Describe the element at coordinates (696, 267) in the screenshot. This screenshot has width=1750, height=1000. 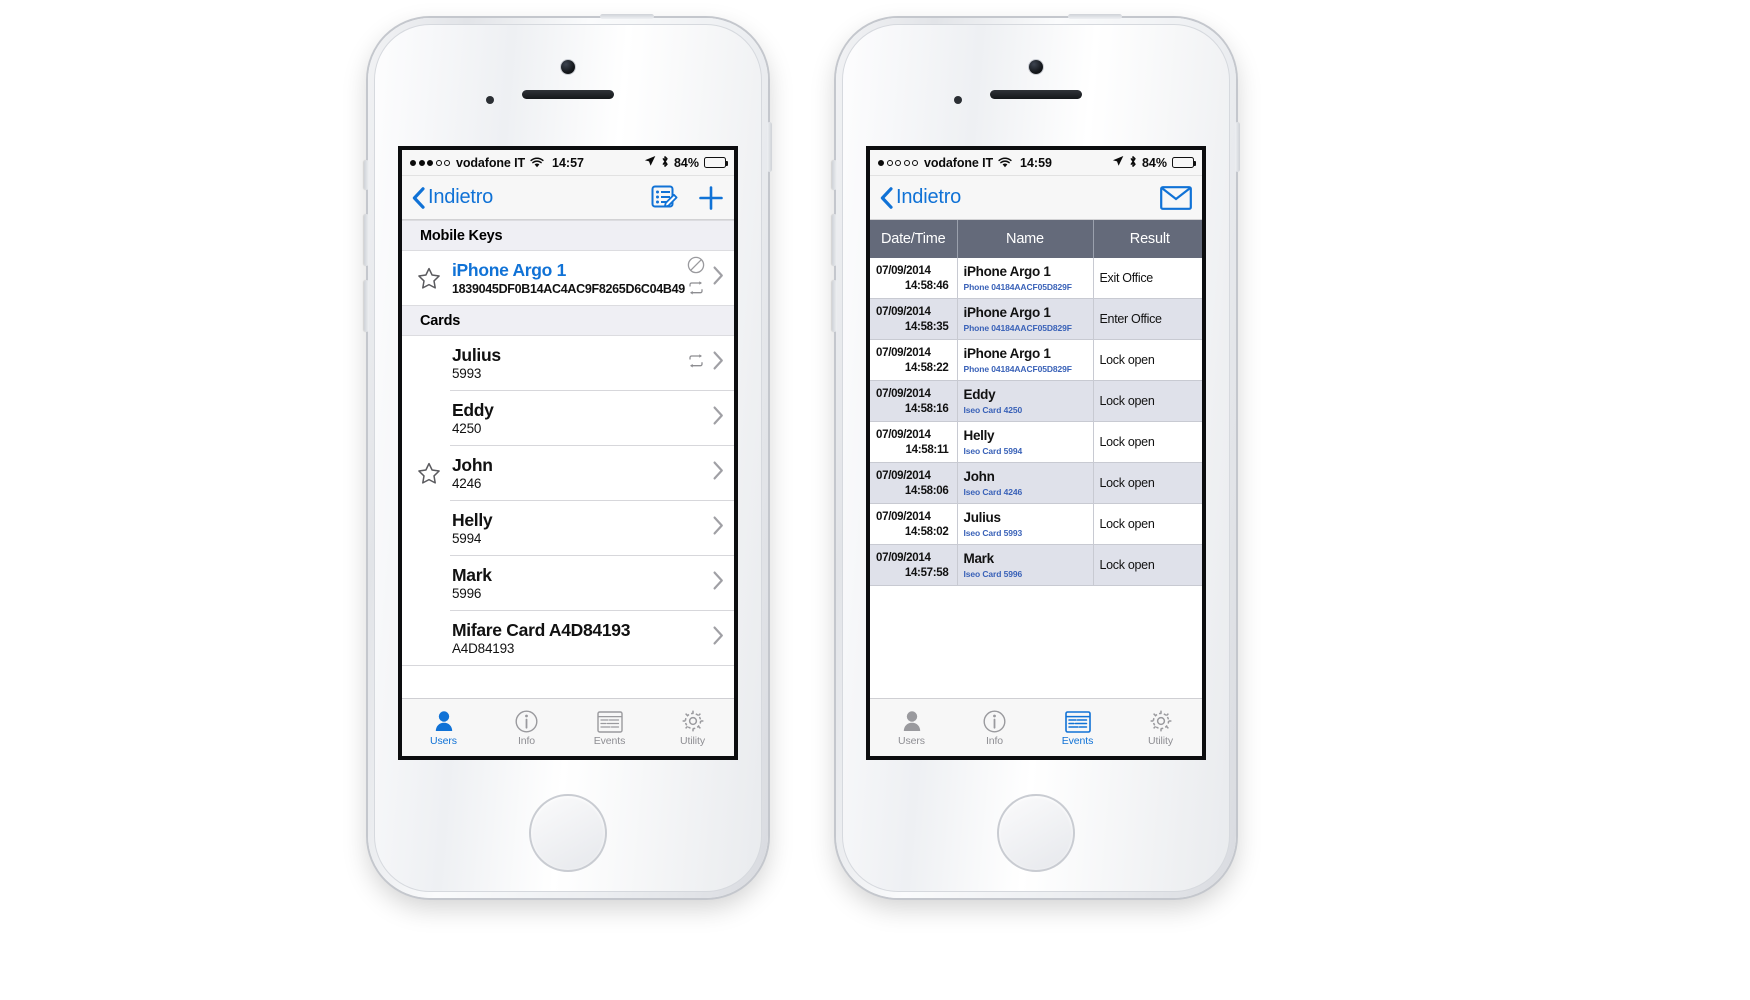
I see `no-entry-icon` at that location.